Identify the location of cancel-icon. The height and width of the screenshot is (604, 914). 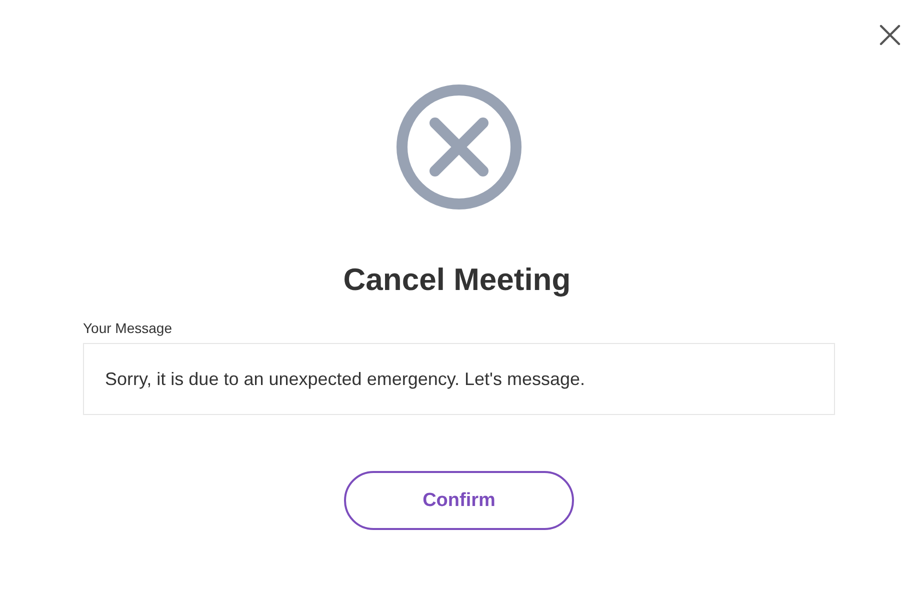
(459, 147).